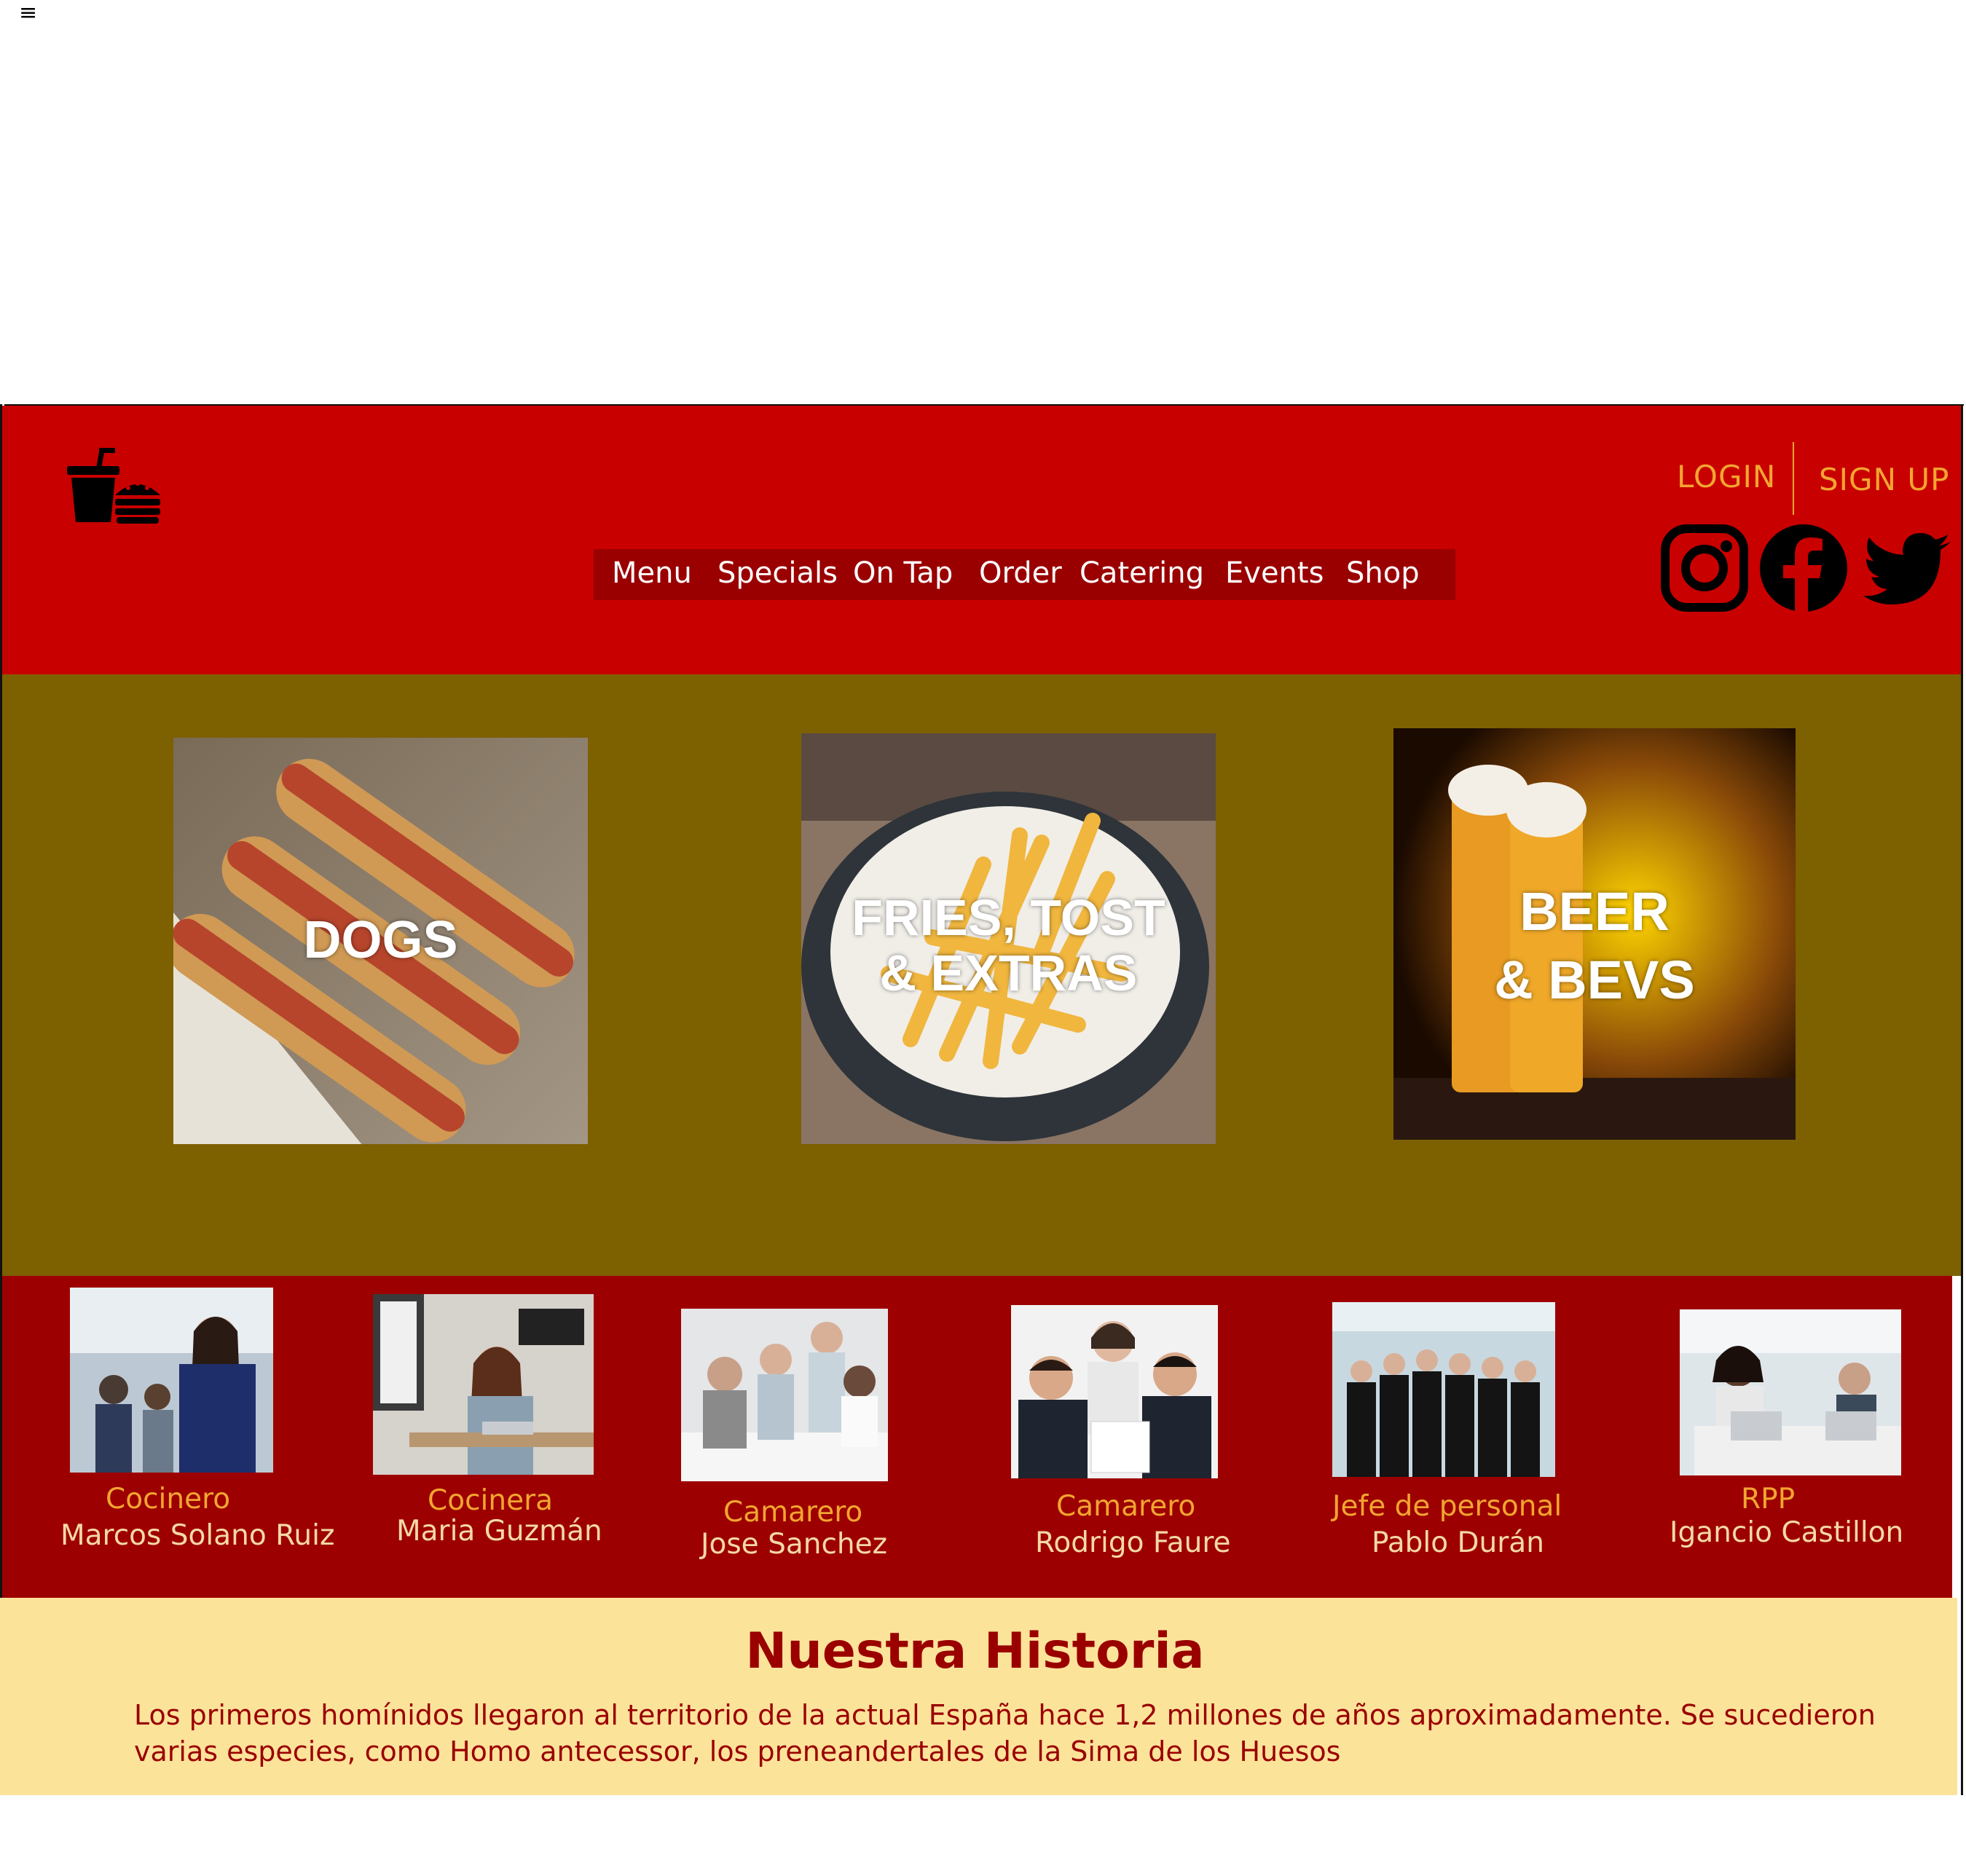 The image size is (1966, 1876). I want to click on staff-role: RPP, so click(1769, 1499).